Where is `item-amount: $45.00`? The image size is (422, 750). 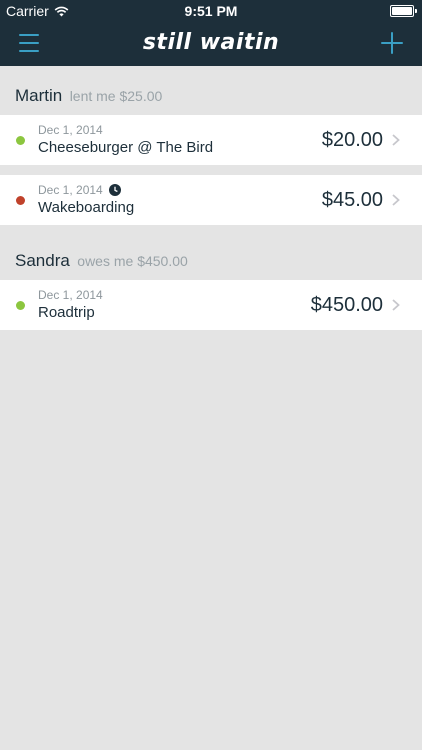 item-amount: $45.00 is located at coordinates (352, 200).